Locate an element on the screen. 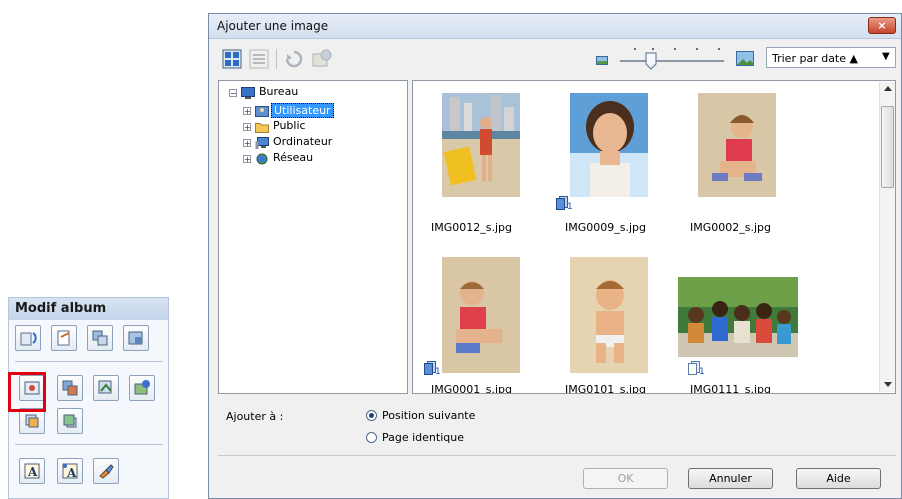 The width and height of the screenshot is (902, 499). desktop-icon is located at coordinates (248, 93).